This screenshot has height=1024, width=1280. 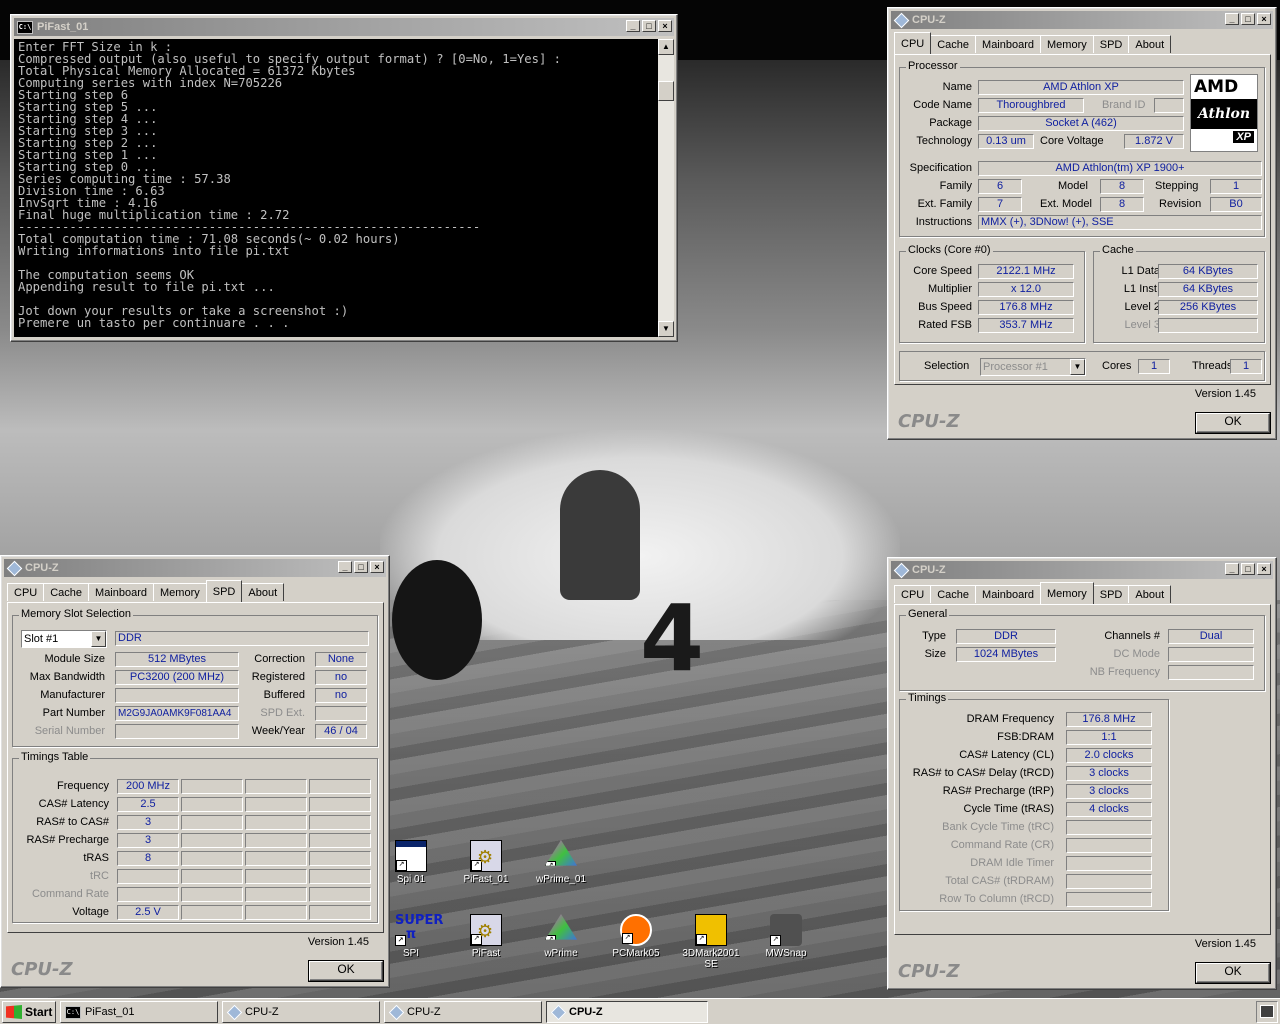 What do you see at coordinates (998, 791) in the screenshot?
I see `timing-label: RAS# Precharge (tRP)` at bounding box center [998, 791].